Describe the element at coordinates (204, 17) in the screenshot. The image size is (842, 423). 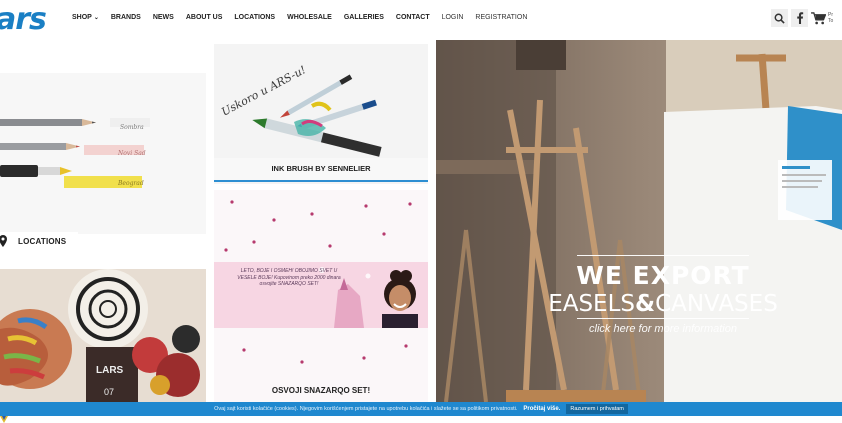
I see `nav-about-us: ABOUT US` at that location.